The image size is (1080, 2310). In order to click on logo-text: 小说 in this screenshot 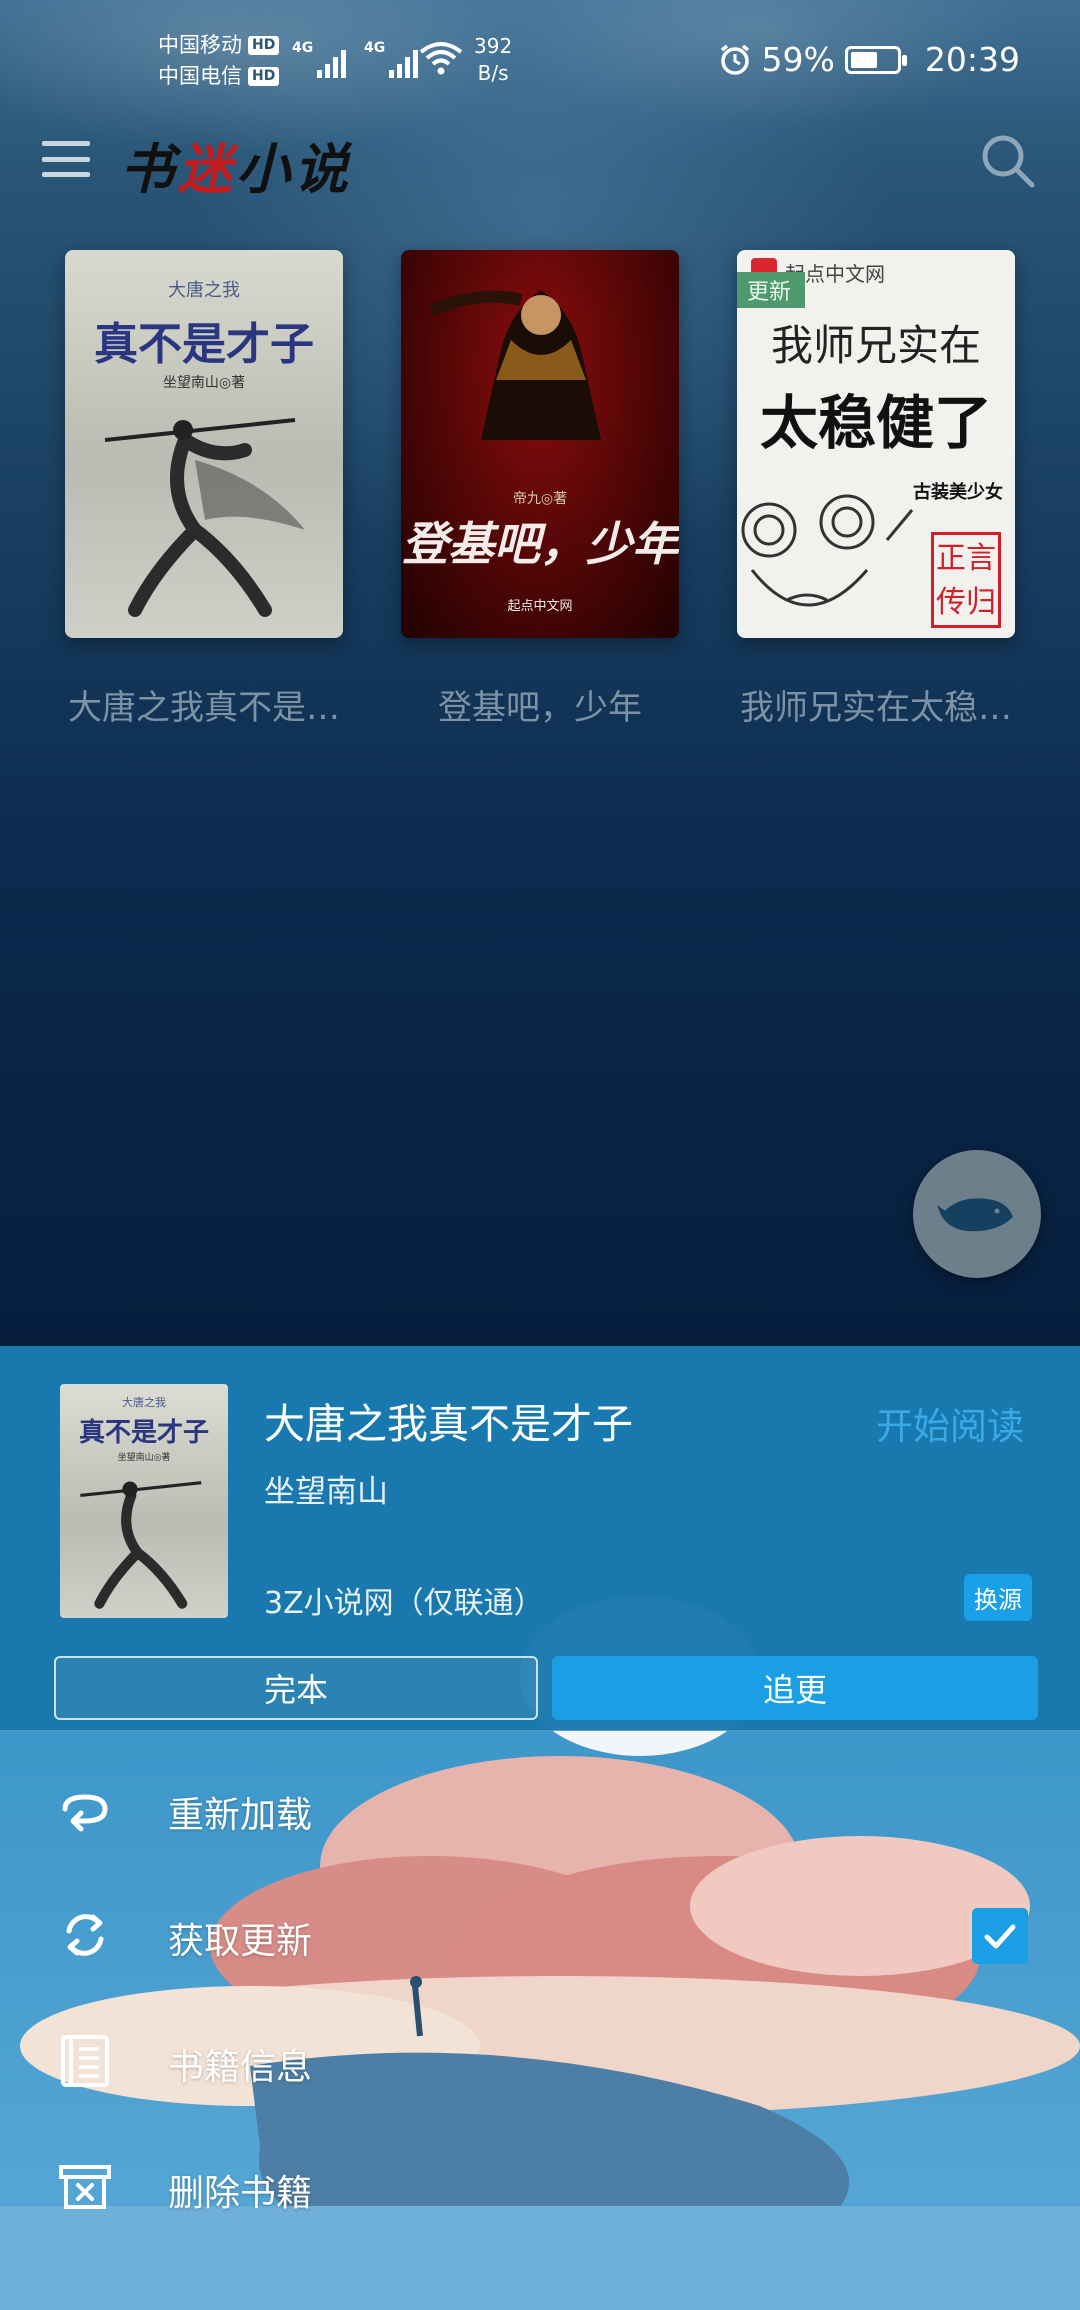, I will do `click(294, 169)`.